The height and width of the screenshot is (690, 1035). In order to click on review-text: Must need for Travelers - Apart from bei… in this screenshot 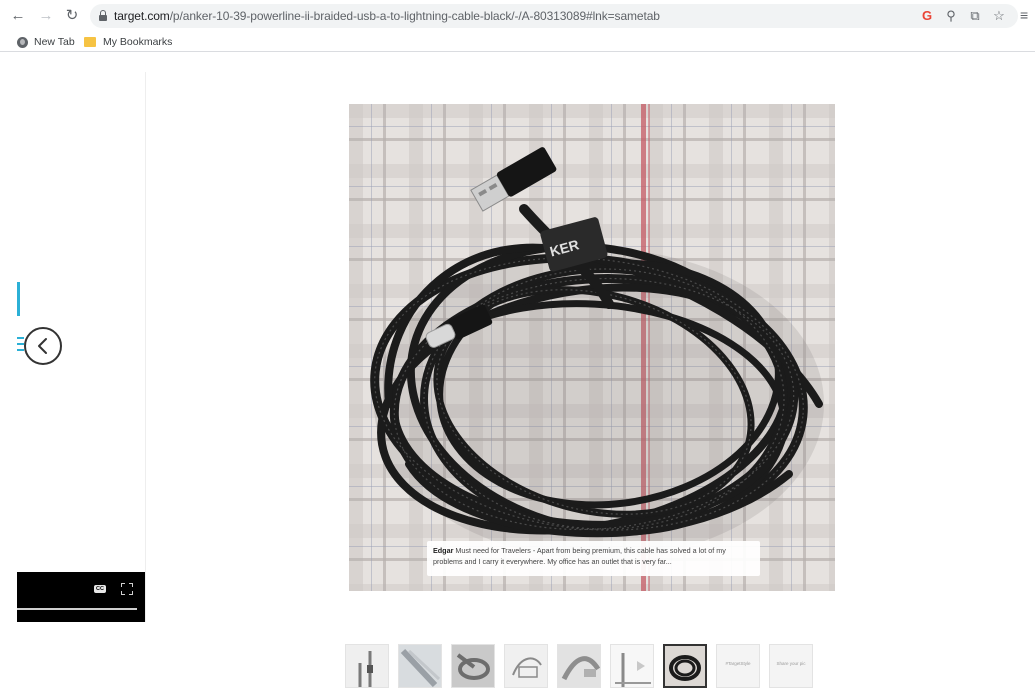, I will do `click(579, 556)`.